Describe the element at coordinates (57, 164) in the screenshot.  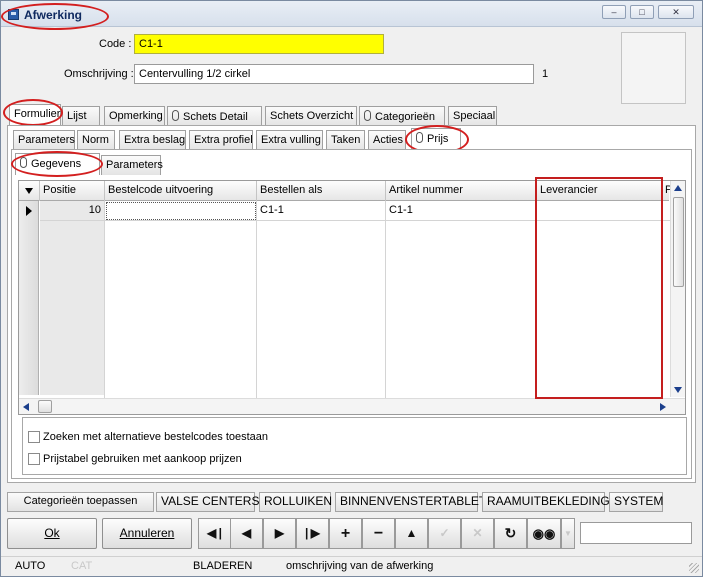
I see `tab-gegevens: Gegevens` at that location.